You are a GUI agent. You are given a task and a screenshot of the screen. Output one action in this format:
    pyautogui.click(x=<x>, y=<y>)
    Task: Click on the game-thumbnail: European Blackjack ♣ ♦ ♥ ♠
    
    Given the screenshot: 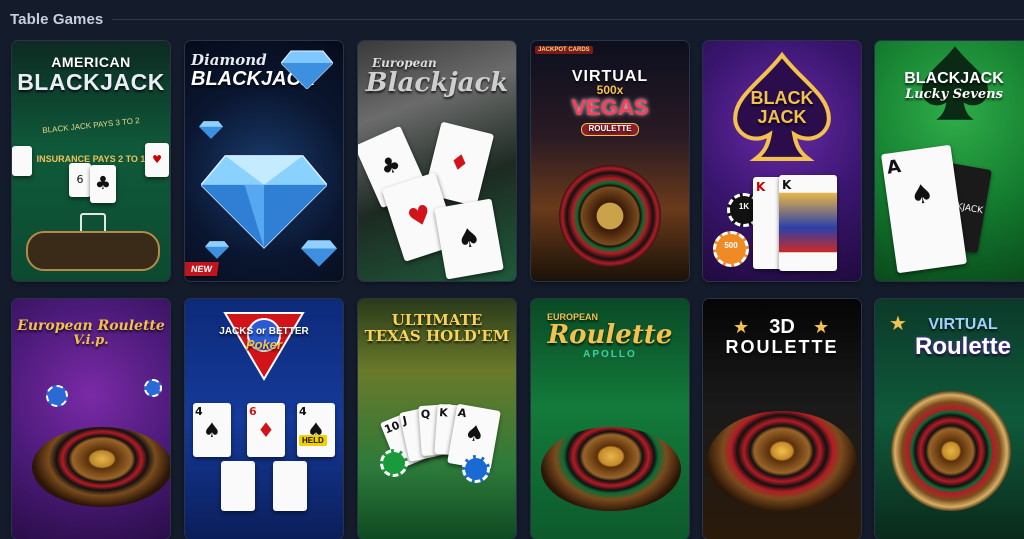 What is the action you would take?
    pyautogui.click(x=437, y=161)
    